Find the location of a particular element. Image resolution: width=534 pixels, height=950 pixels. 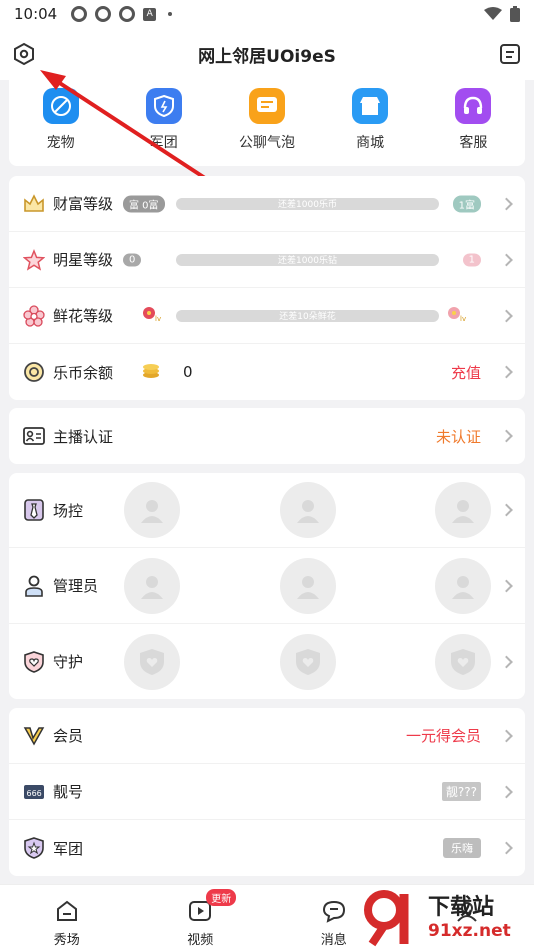

nice-number-row: 666 靓号 靓??? is located at coordinates (267, 792).